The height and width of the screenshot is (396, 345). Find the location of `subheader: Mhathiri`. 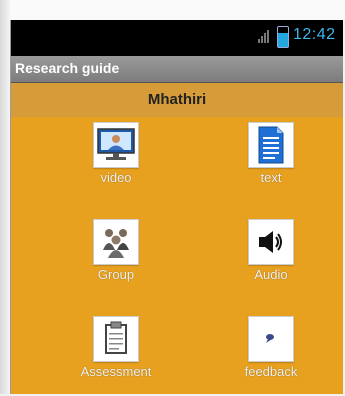

subheader: Mhathiri is located at coordinates (177, 100).